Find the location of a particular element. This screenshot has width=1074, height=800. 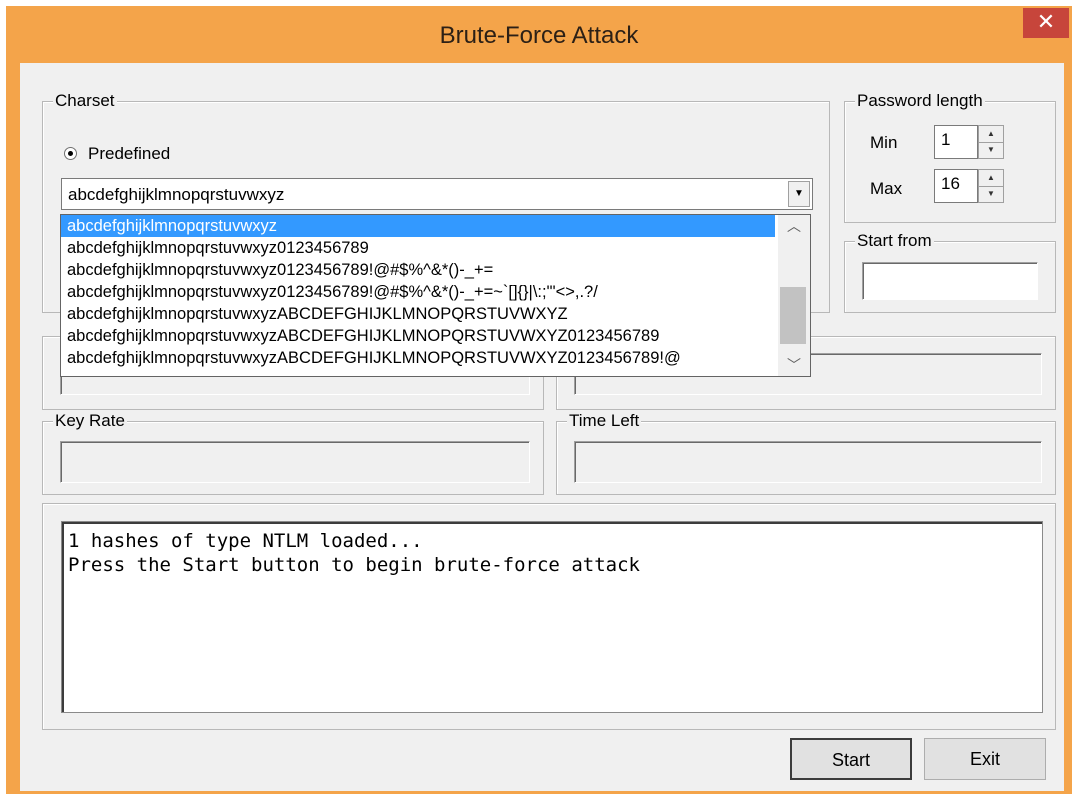

window-title: Brute-Force Attack is located at coordinates (539, 35).